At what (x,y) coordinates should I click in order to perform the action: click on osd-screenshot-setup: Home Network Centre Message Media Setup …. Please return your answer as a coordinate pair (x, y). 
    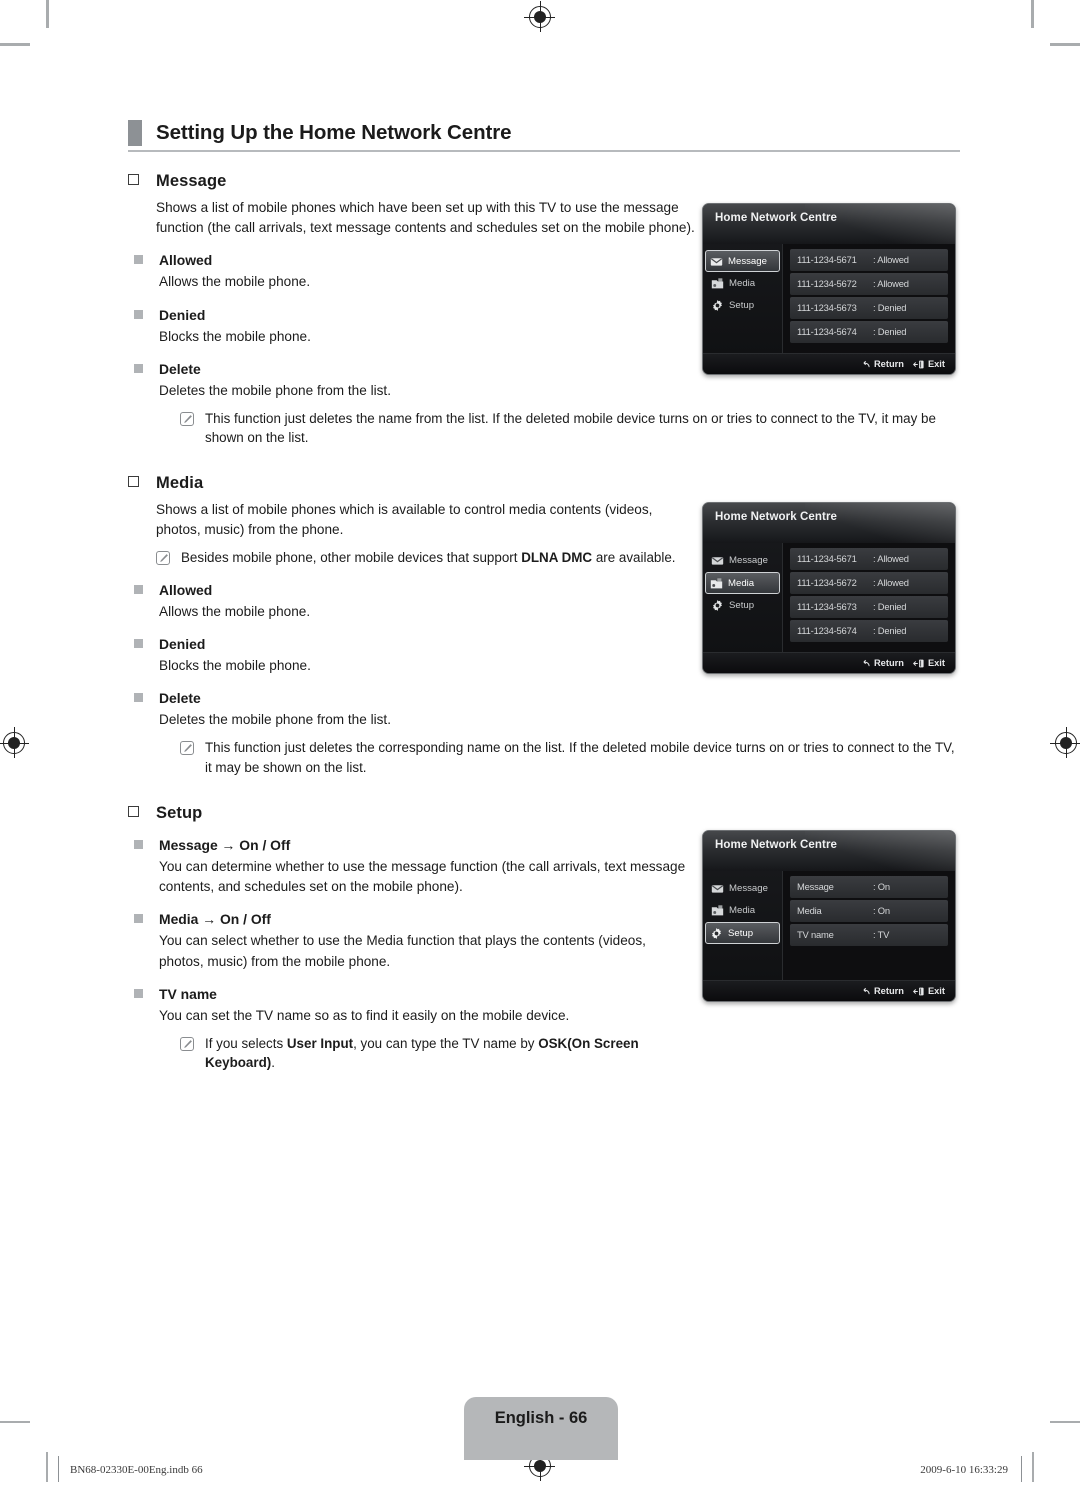
    Looking at the image, I should click on (829, 916).